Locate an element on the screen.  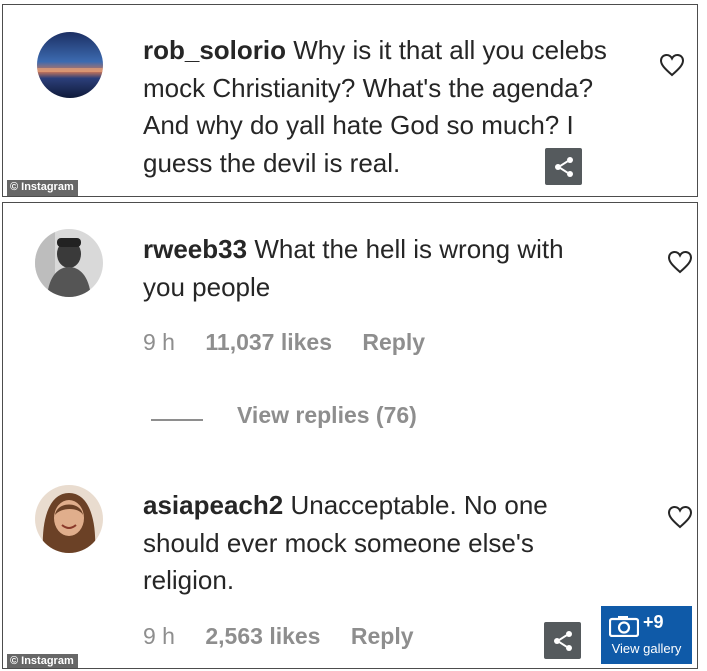
comment-username: asiapeach2 is located at coordinates (213, 505).